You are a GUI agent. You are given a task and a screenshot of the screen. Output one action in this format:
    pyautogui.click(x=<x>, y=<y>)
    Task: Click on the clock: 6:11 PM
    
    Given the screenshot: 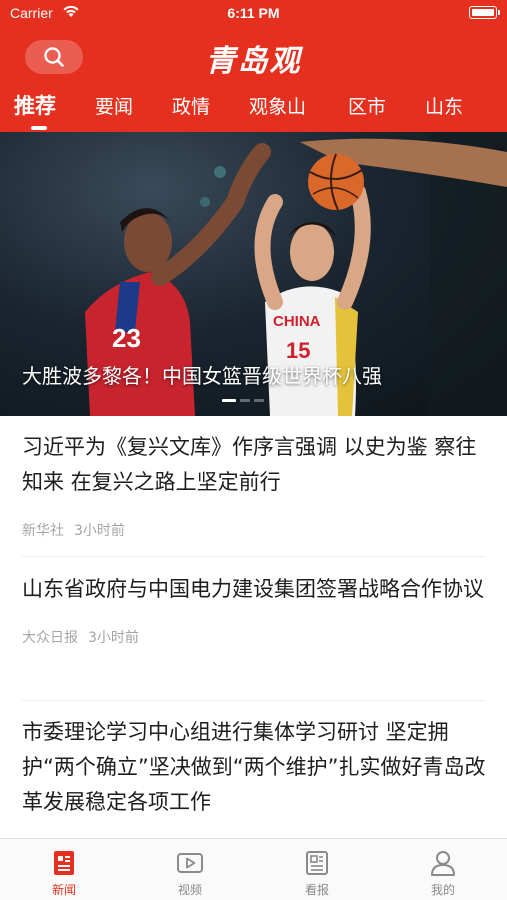 What is the action you would take?
    pyautogui.click(x=253, y=13)
    